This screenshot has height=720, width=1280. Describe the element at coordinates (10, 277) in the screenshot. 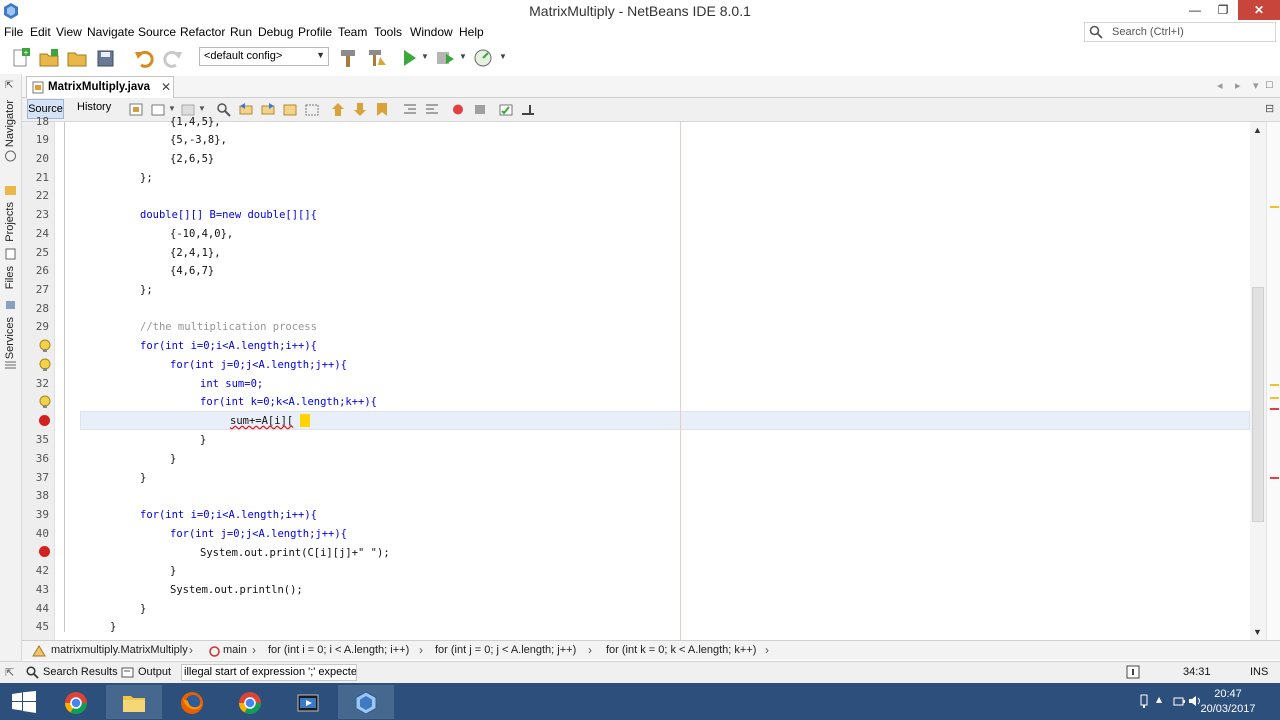

I see `files-panel-tab: Files` at that location.